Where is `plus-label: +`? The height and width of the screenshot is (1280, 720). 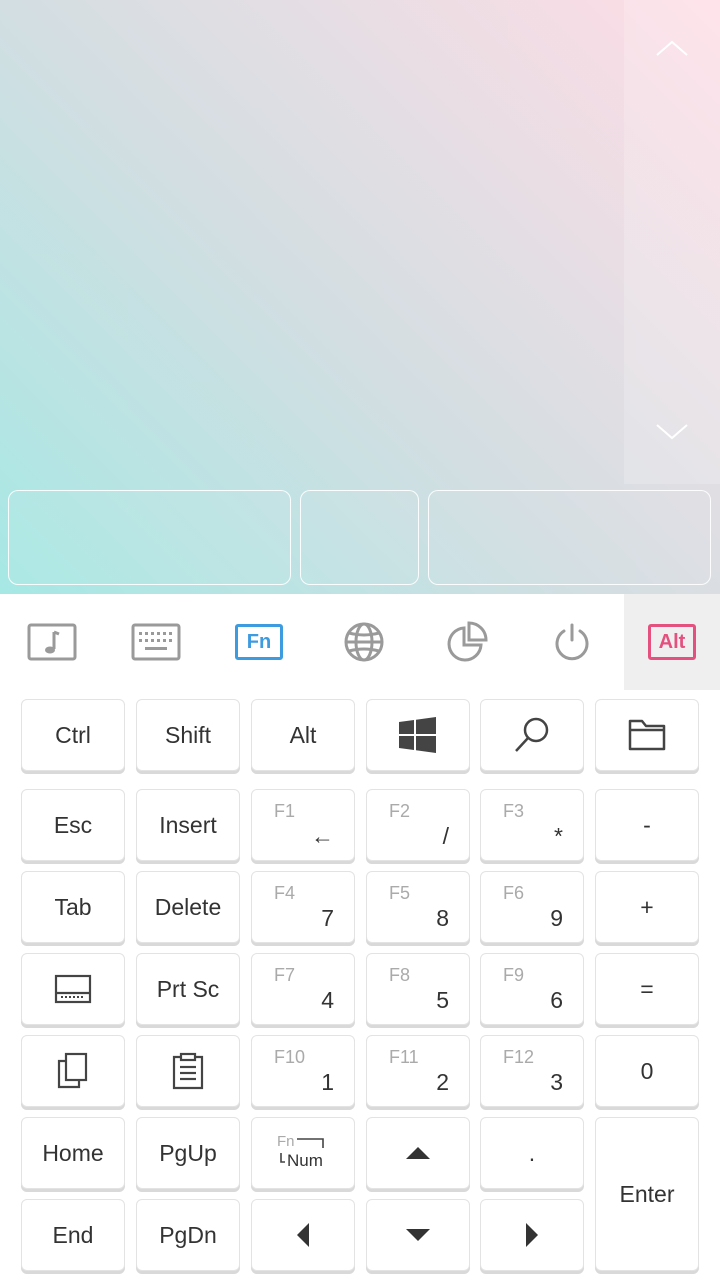
plus-label: + is located at coordinates (647, 906).